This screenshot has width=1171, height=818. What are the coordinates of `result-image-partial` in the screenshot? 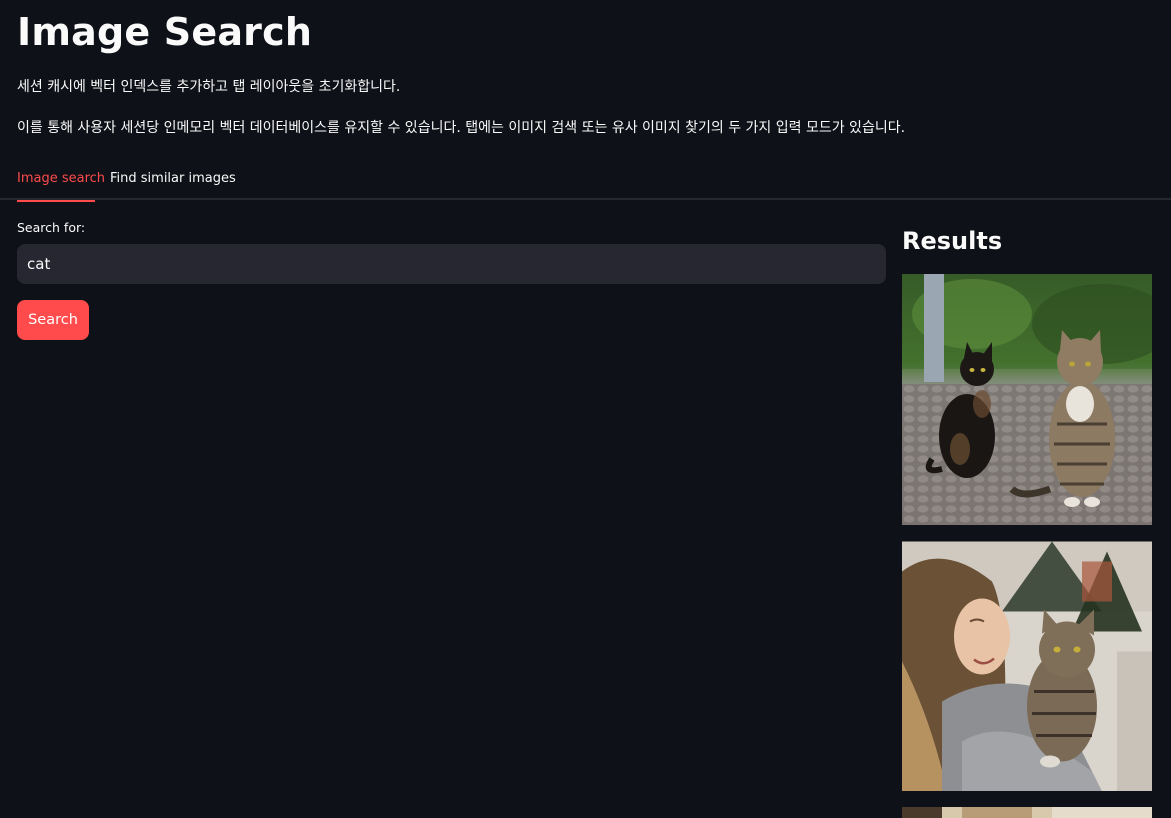 It's located at (1027, 812).